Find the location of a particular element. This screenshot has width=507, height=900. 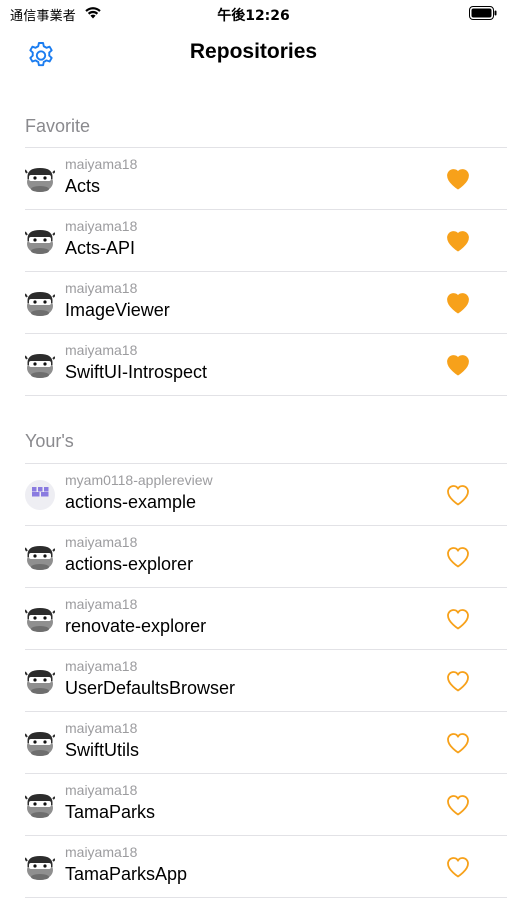

repository-row: maiyama18 renovate-explorer is located at coordinates (265, 618).